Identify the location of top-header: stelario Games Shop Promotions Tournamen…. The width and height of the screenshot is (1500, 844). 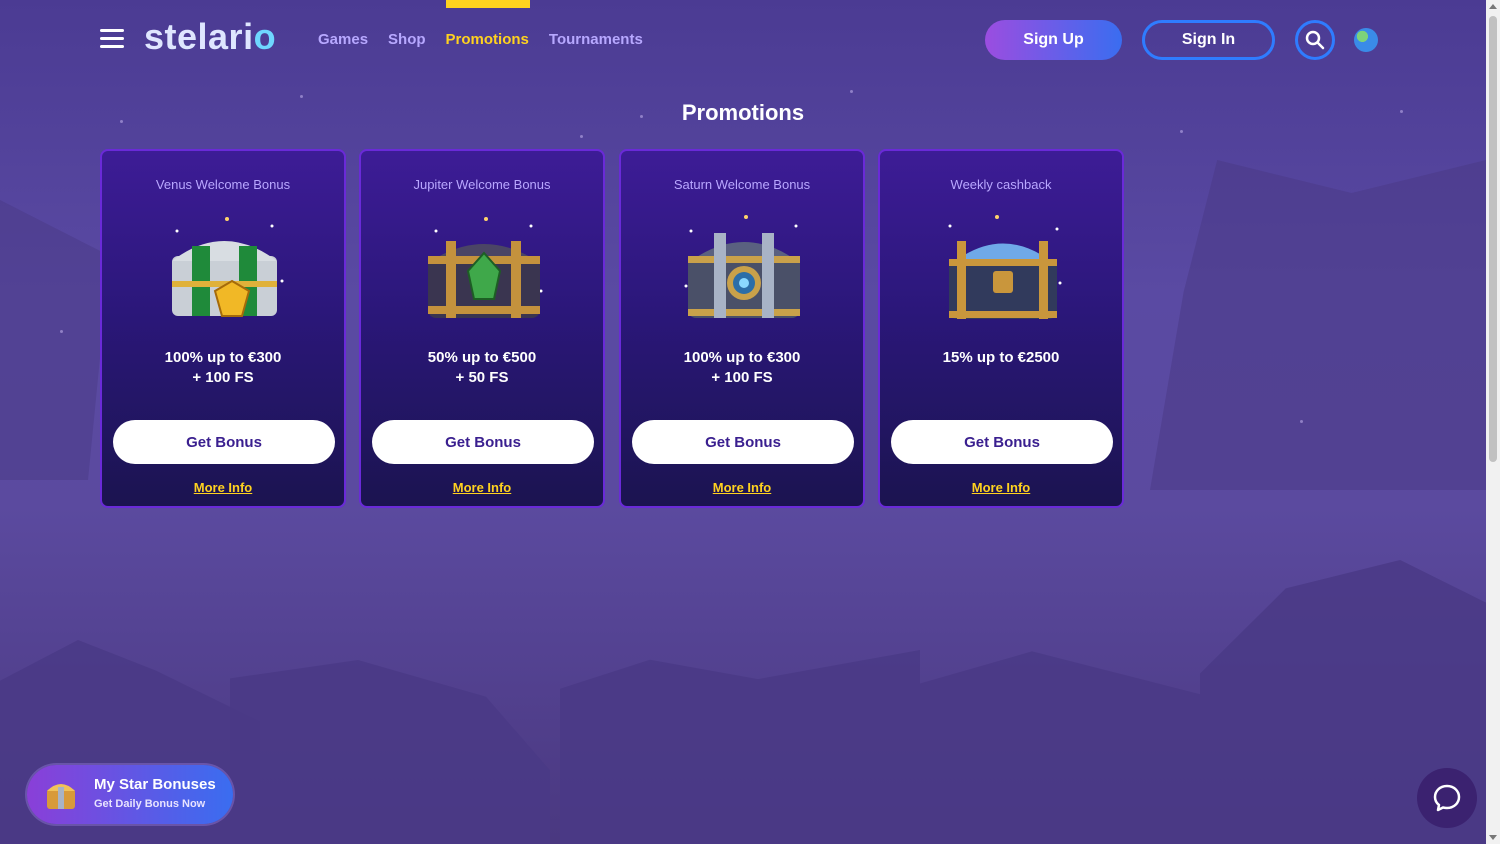
(743, 40).